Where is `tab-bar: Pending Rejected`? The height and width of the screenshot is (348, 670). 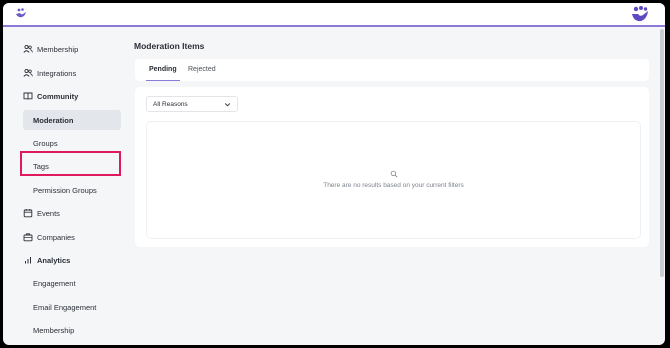
tab-bar: Pending Rejected is located at coordinates (392, 70).